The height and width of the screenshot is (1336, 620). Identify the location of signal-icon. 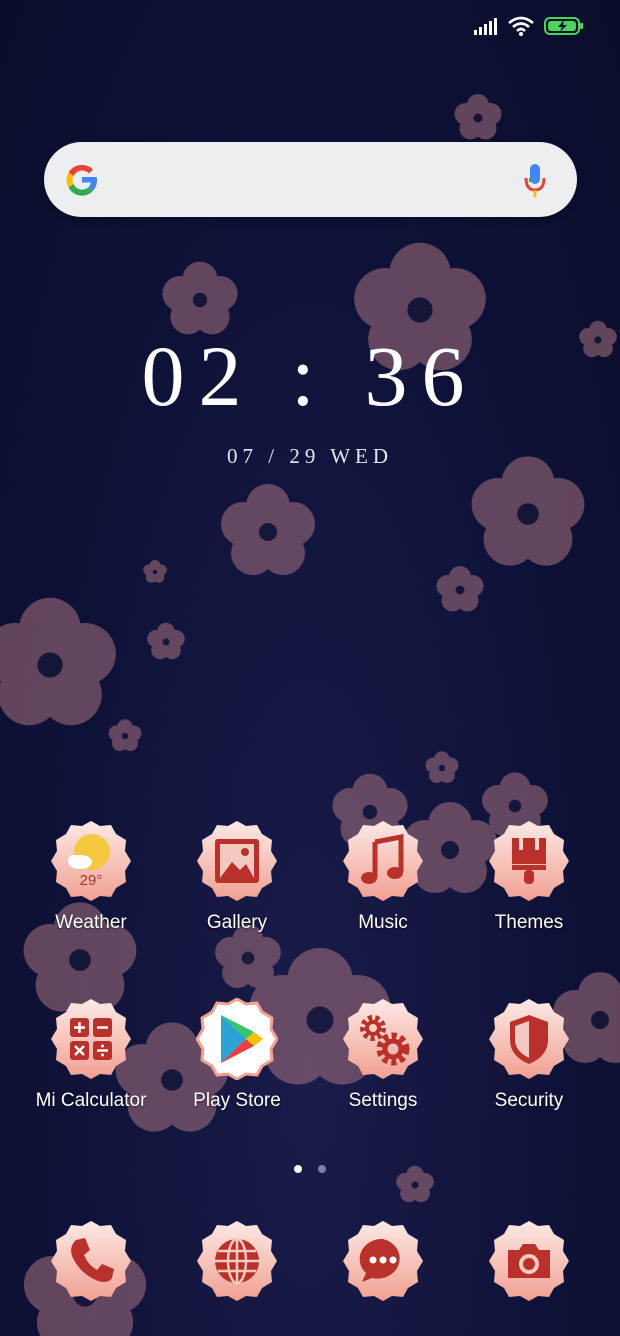
(485, 26).